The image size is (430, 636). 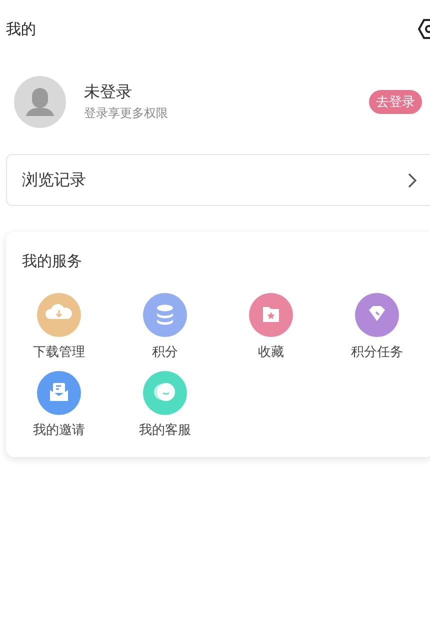 What do you see at coordinates (165, 327) in the screenshot?
I see `service-item: 积分` at bounding box center [165, 327].